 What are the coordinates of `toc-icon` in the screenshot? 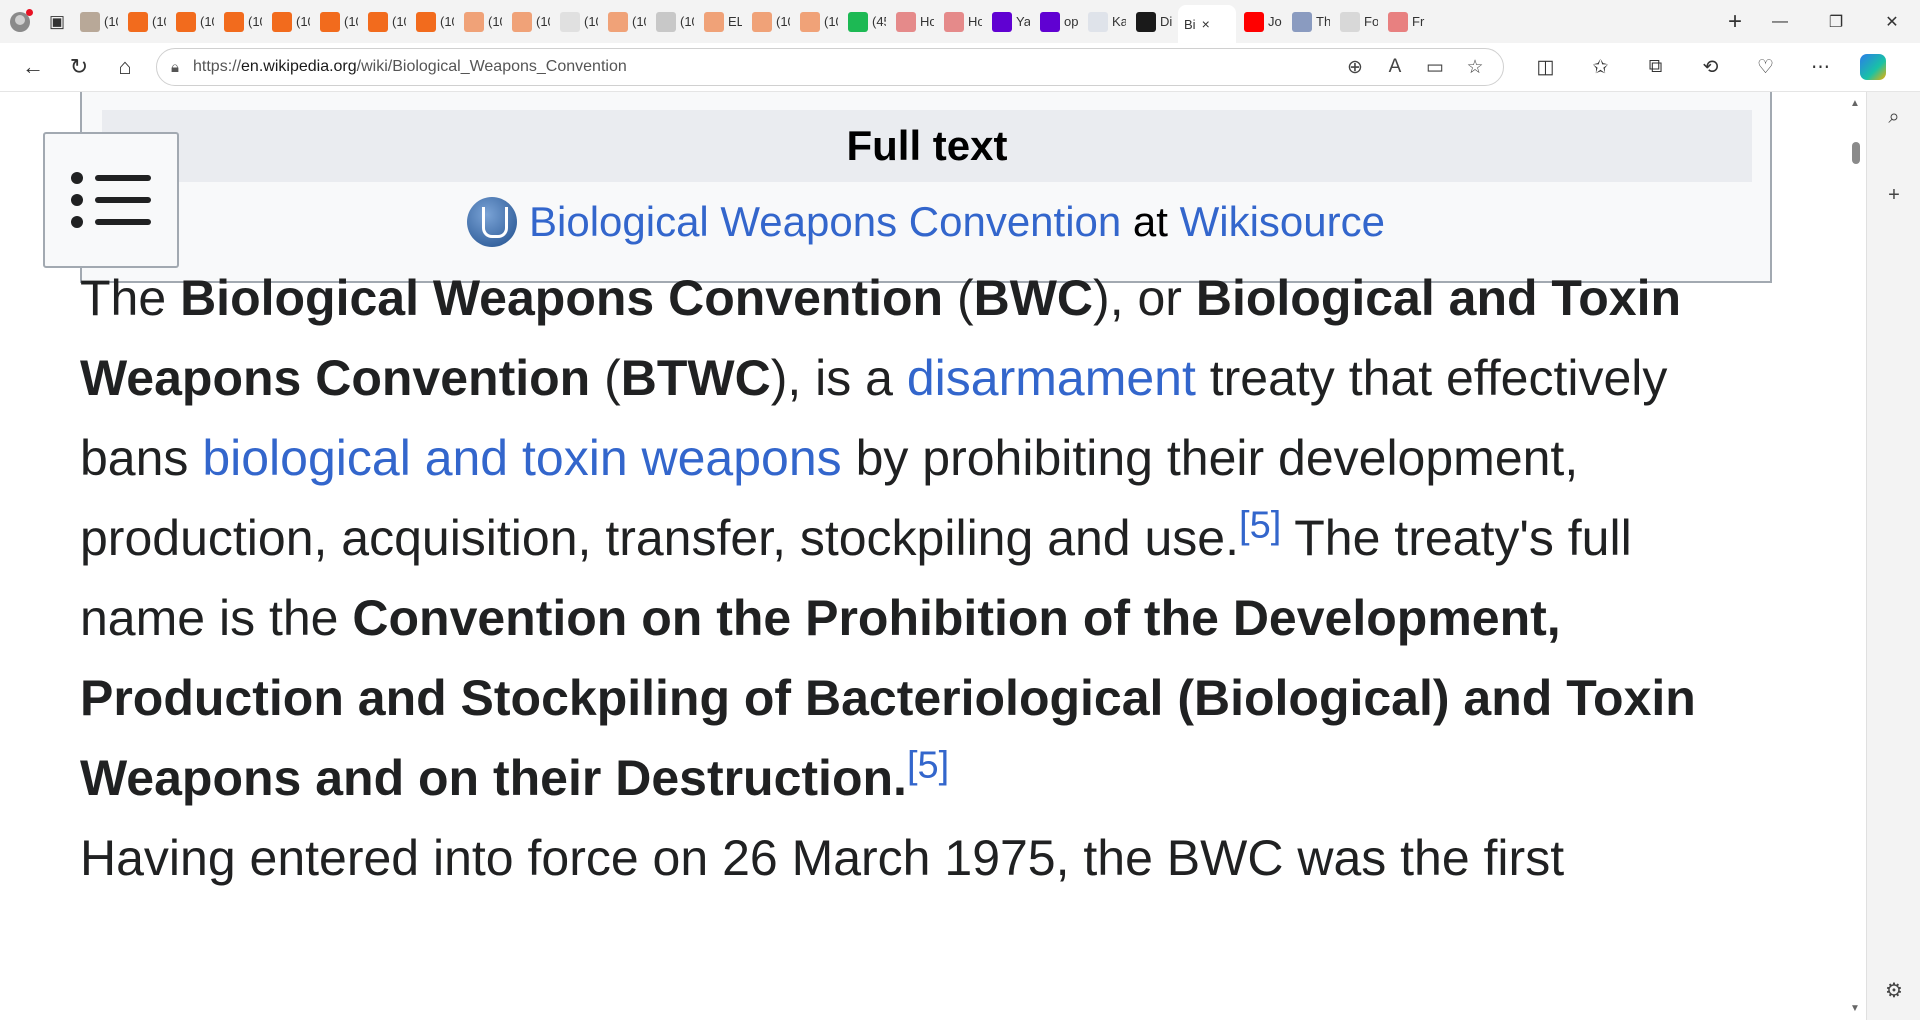 It's located at (111, 178).